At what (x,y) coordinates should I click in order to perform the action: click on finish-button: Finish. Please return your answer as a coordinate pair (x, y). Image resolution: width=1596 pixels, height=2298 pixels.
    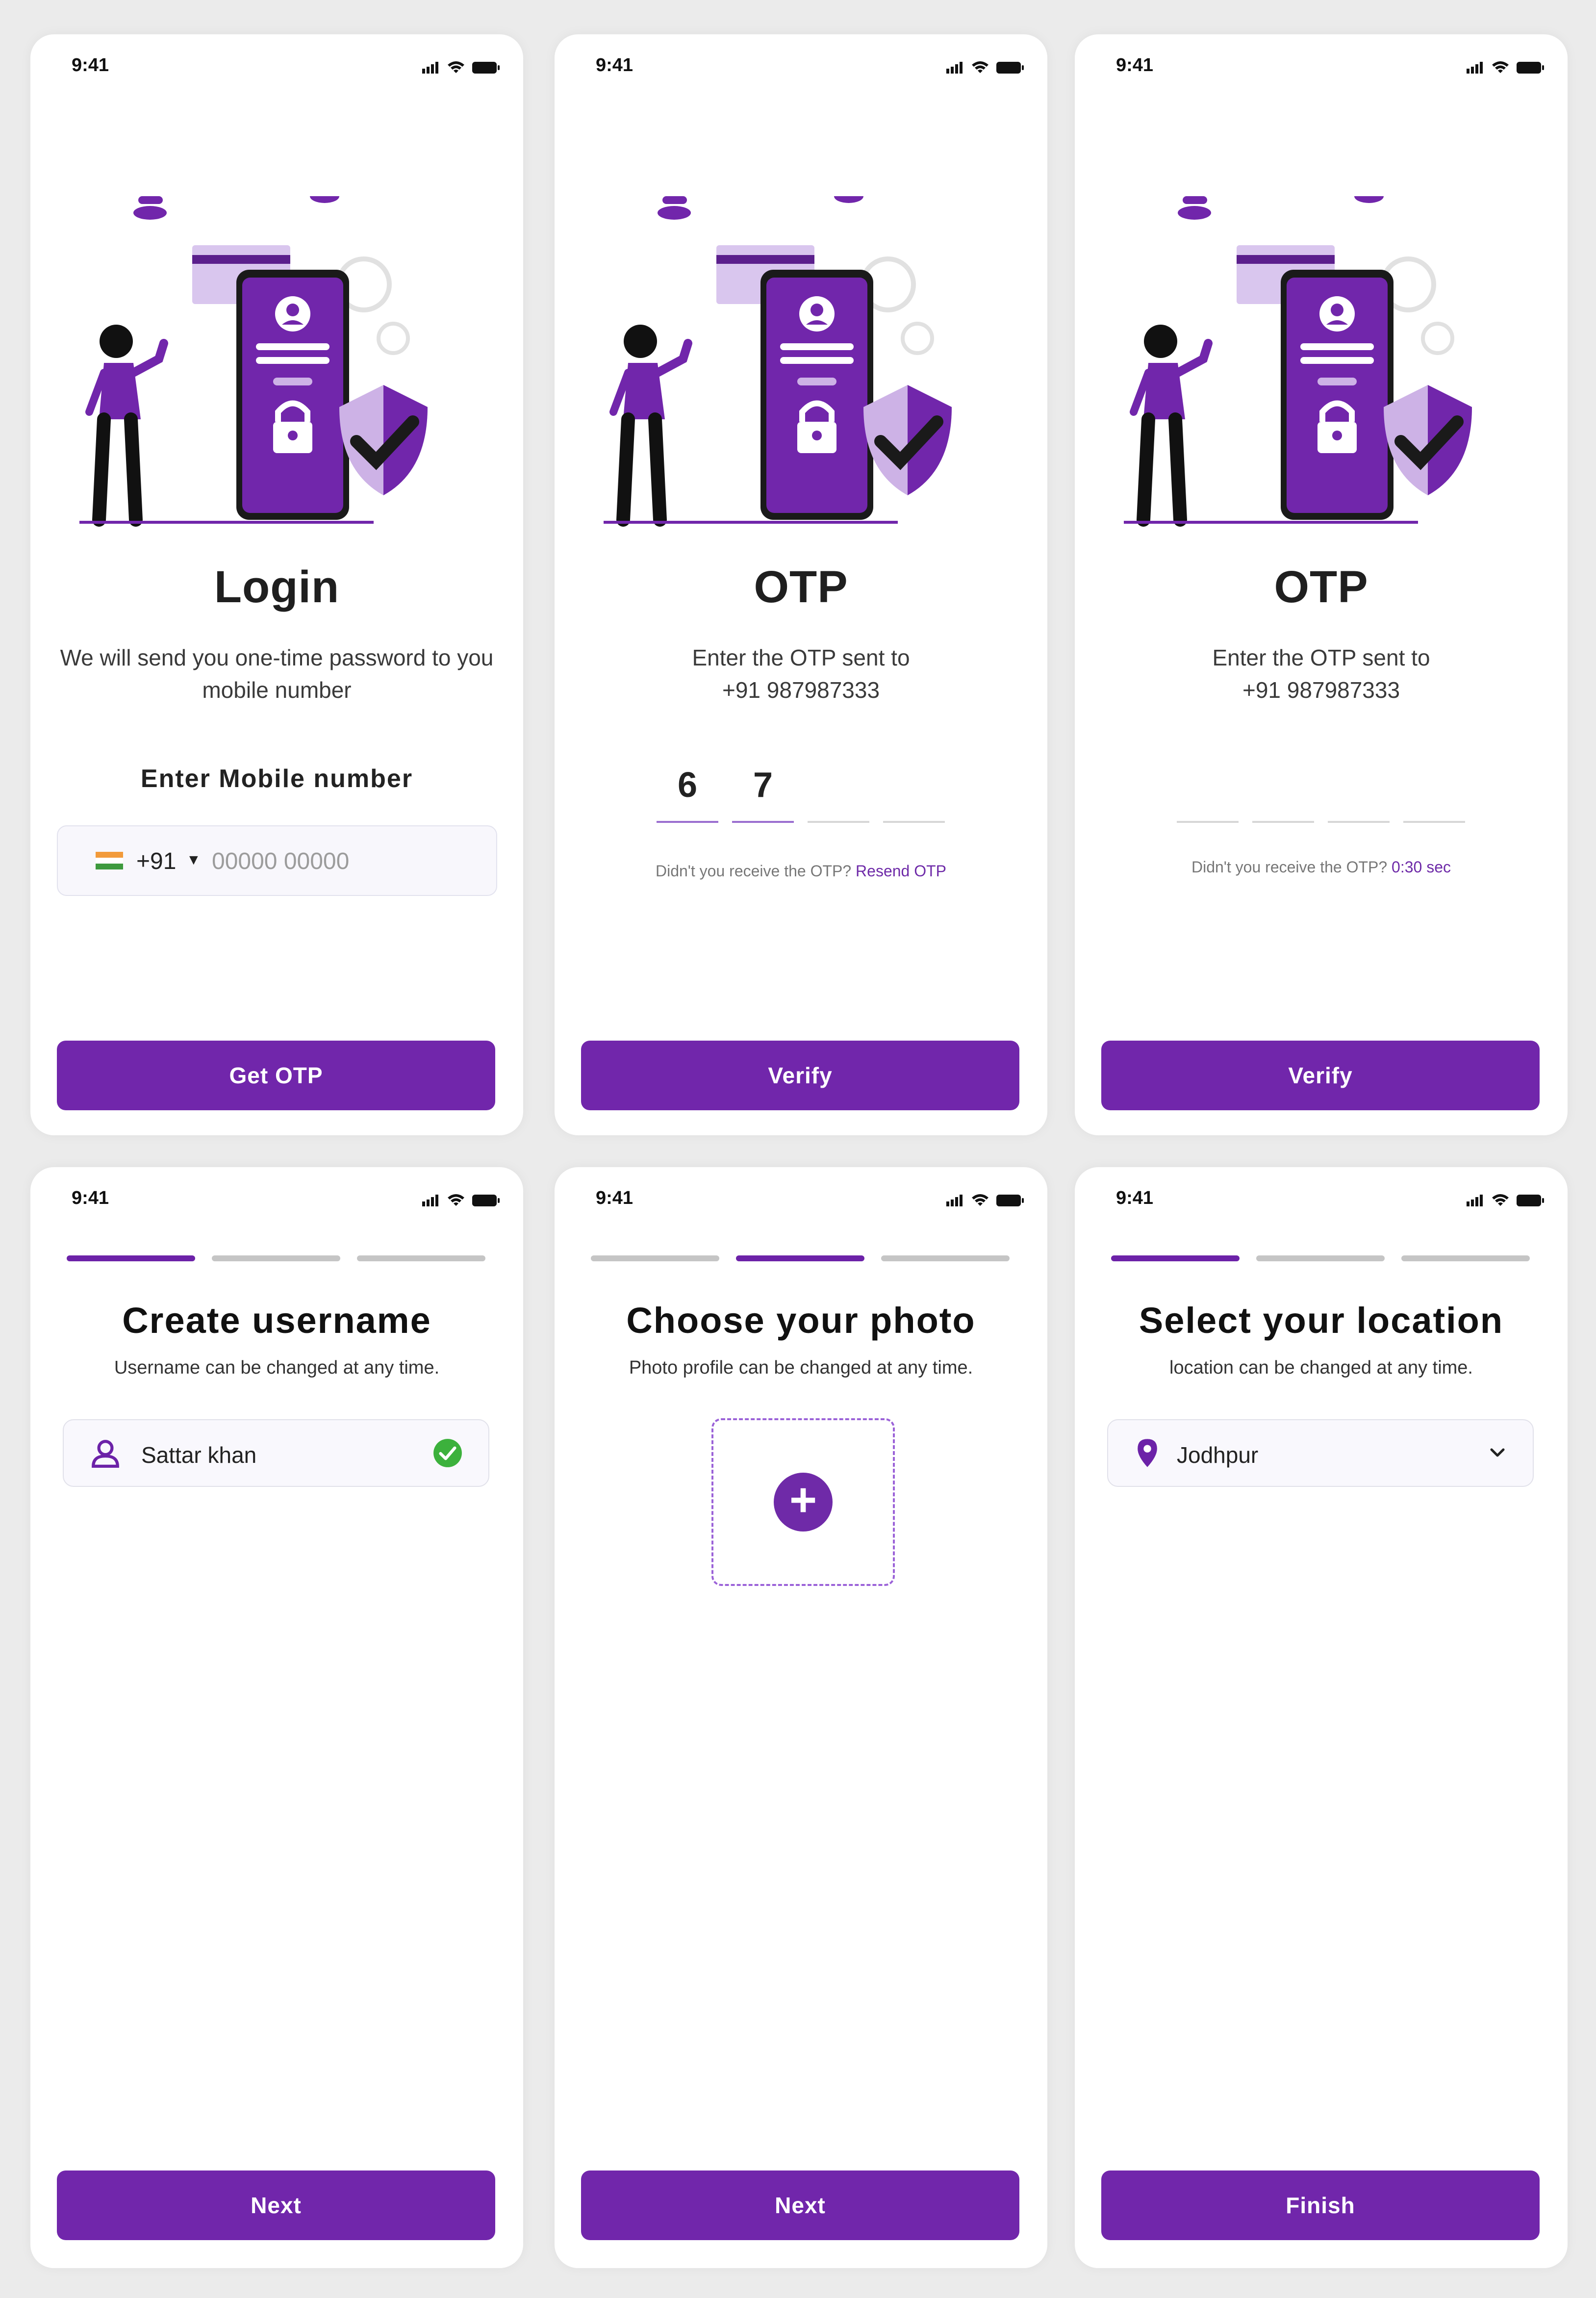
    Looking at the image, I should click on (1320, 2205).